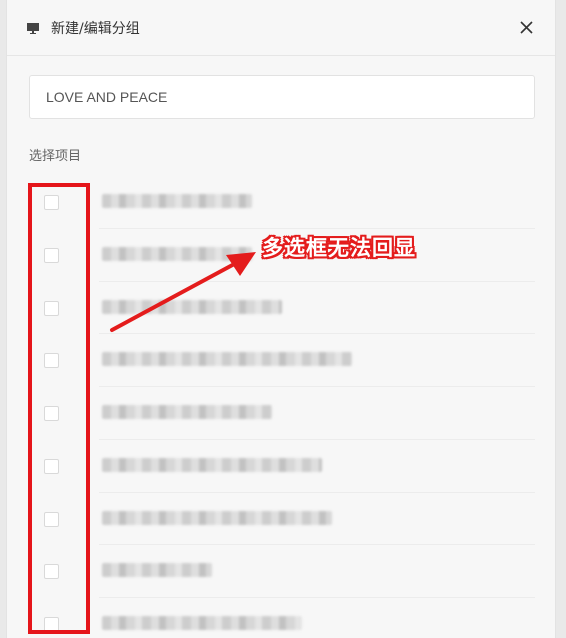 This screenshot has width=566, height=638. What do you see at coordinates (339, 248) in the screenshot?
I see `annotation-text: 多选框无法回显` at bounding box center [339, 248].